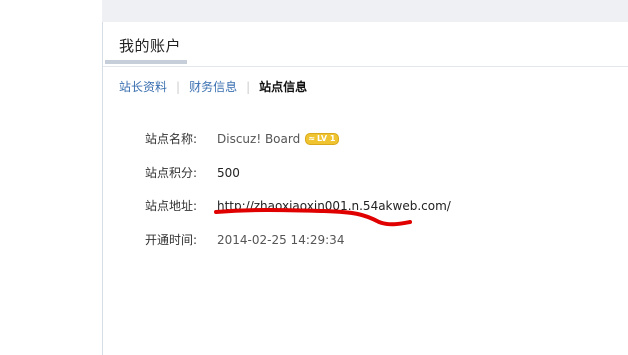  What do you see at coordinates (259, 138) in the screenshot?
I see `site-name-value: Discuz! Board` at bounding box center [259, 138].